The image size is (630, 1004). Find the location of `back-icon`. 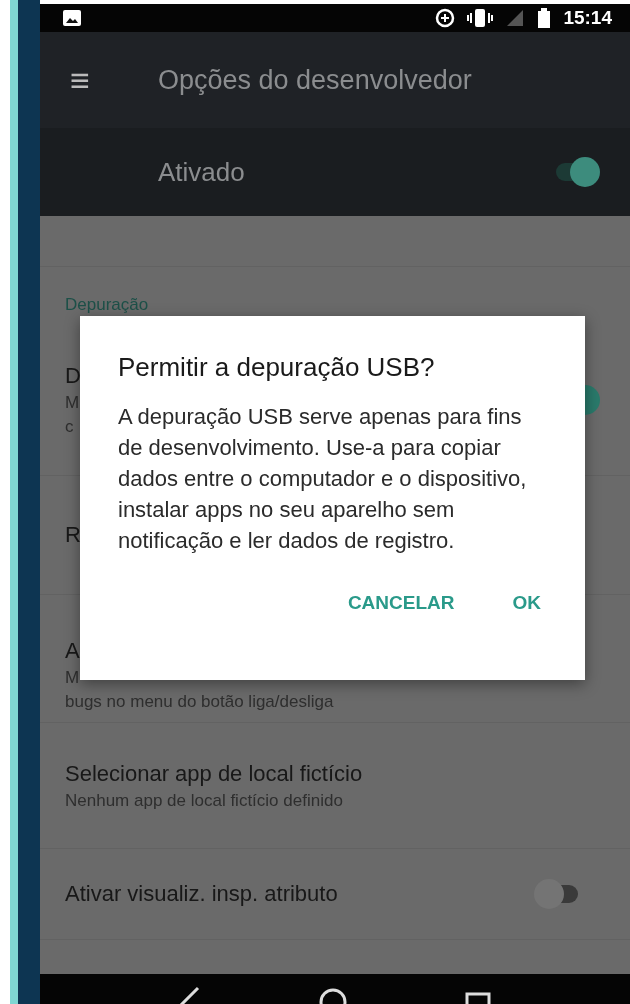

back-icon is located at coordinates (190, 994).